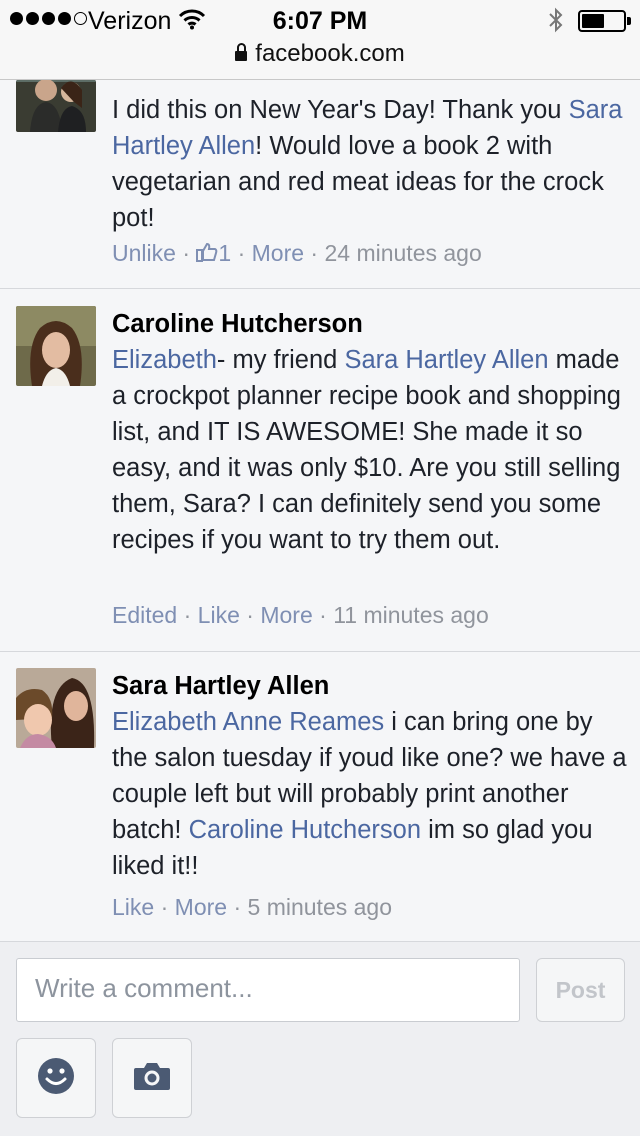  I want to click on thumbs-up-icon, so click(207, 254).